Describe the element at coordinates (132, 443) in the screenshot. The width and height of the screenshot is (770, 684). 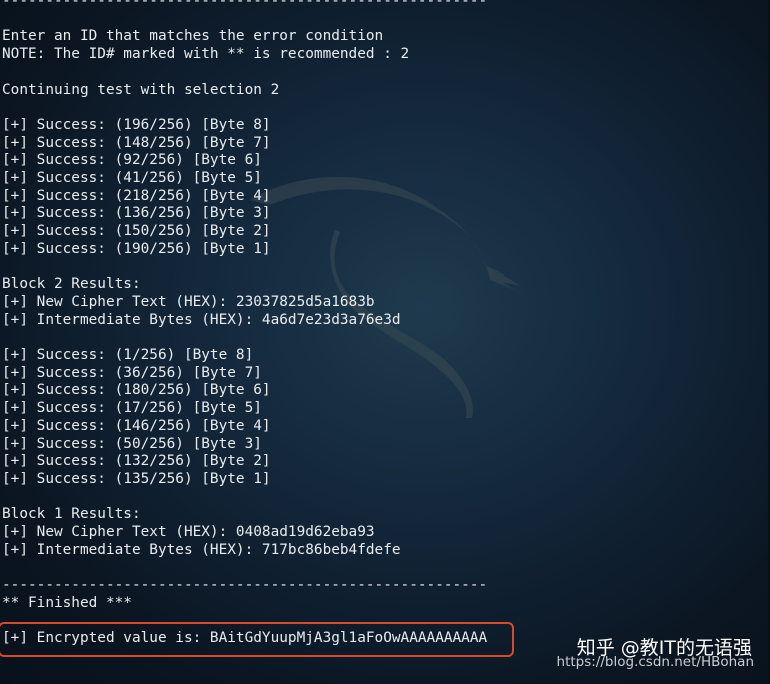
I see `terminal-line: [+] Success: (50/256) [Byte 3]` at that location.